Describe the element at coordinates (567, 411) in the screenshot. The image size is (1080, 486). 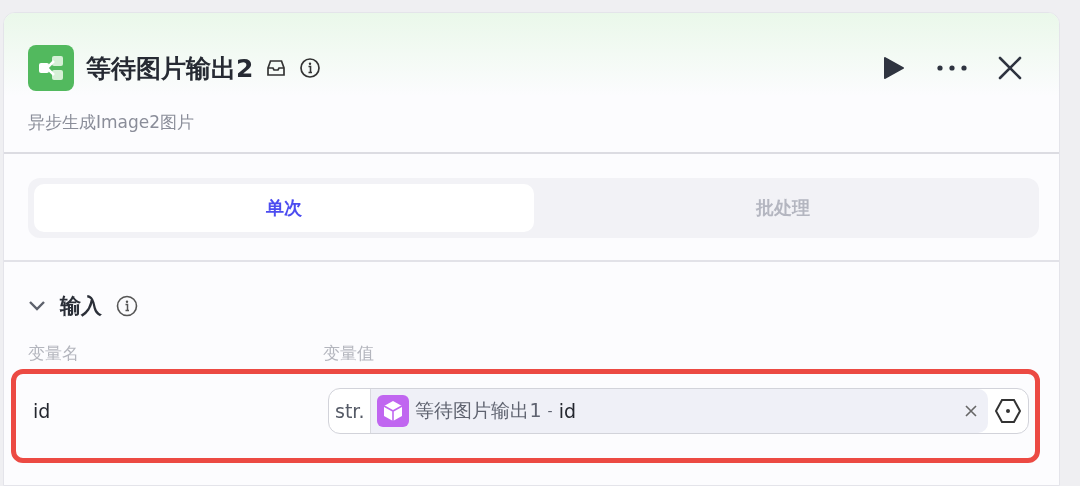
I see `output-field: id` at that location.